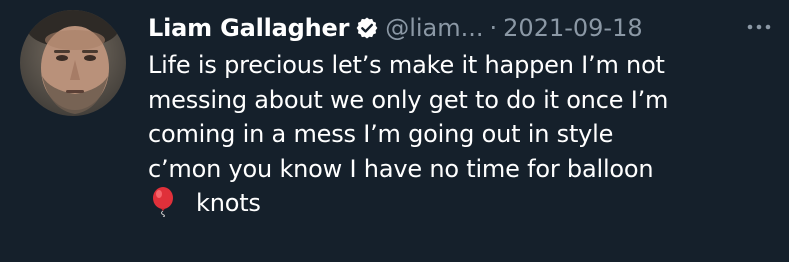  Describe the element at coordinates (248, 28) in the screenshot. I see `author-name: Liam Gallagher` at that location.